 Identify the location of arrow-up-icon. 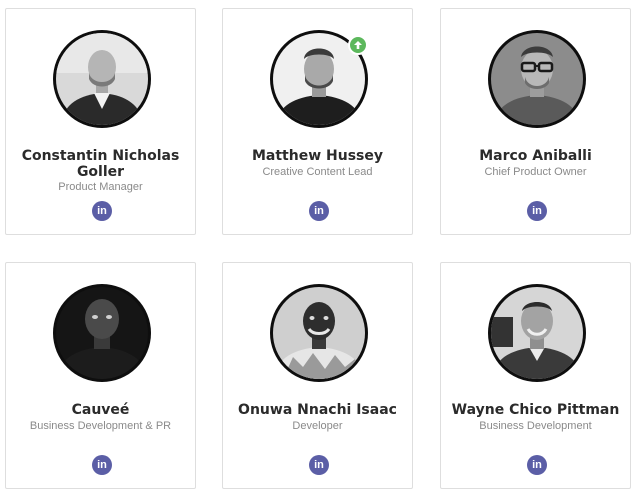
(358, 45).